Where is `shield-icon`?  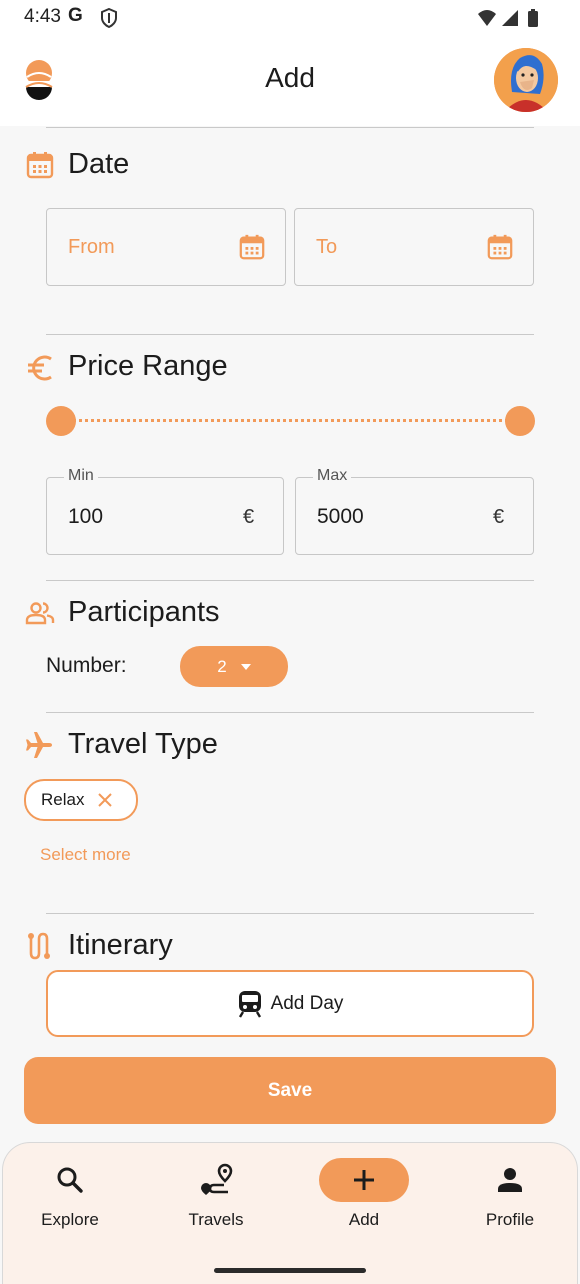
shield-icon is located at coordinates (109, 18).